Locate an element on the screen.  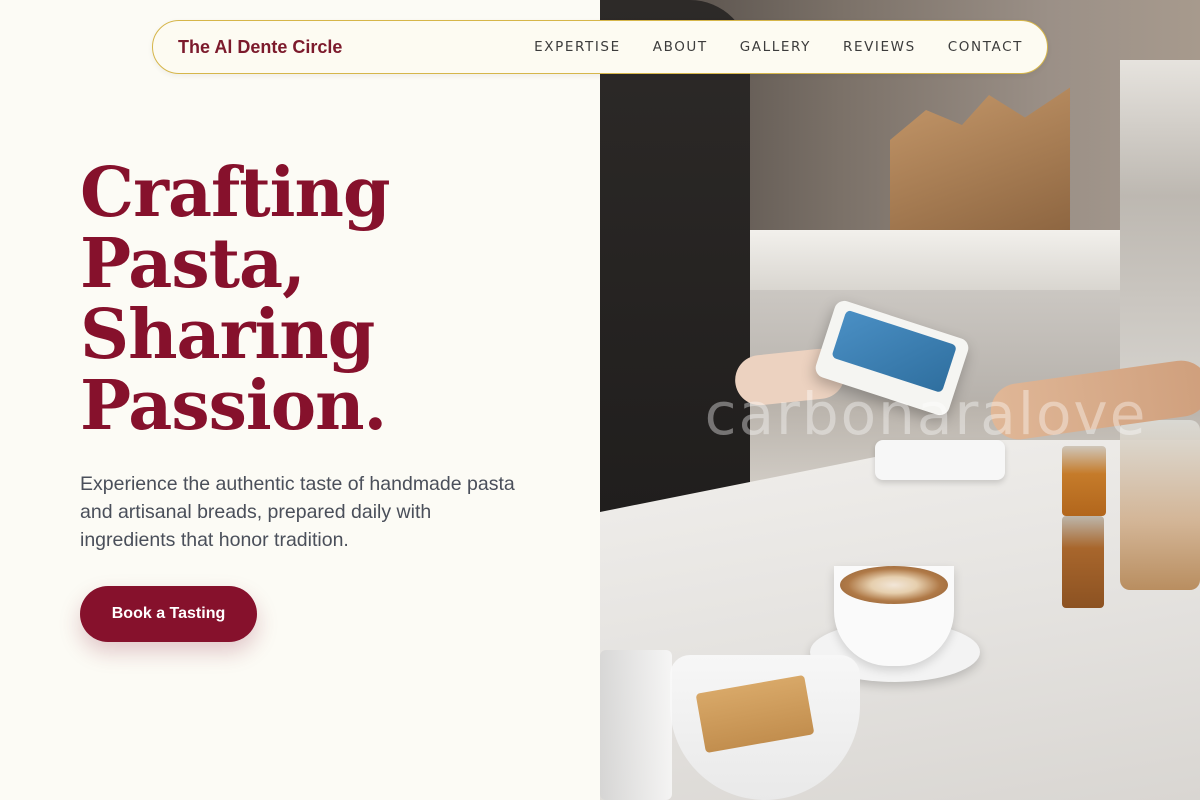
nav-link-gallery: GALLERY is located at coordinates (775, 47).